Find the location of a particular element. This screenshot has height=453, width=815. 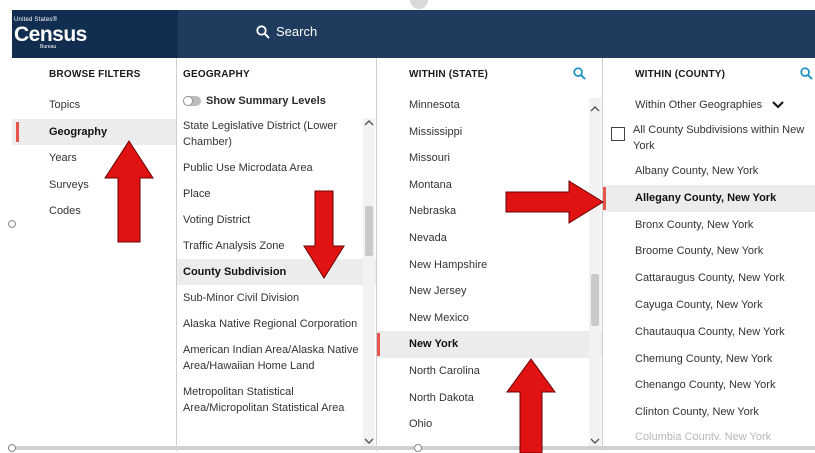

county-item: Chemung County, New York is located at coordinates (709, 359).